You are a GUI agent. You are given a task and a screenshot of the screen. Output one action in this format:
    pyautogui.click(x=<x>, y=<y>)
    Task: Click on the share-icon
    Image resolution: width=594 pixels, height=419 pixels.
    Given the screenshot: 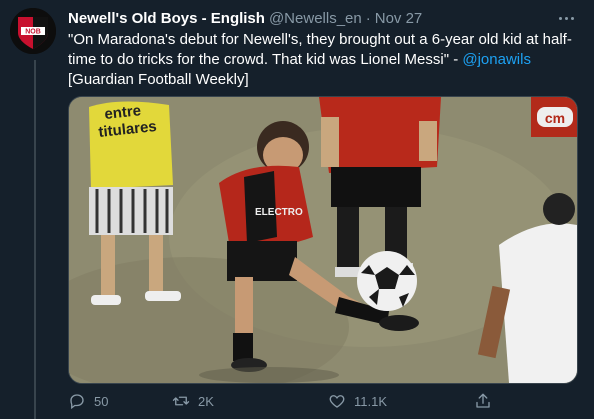 What is the action you would take?
    pyautogui.click(x=483, y=400)
    